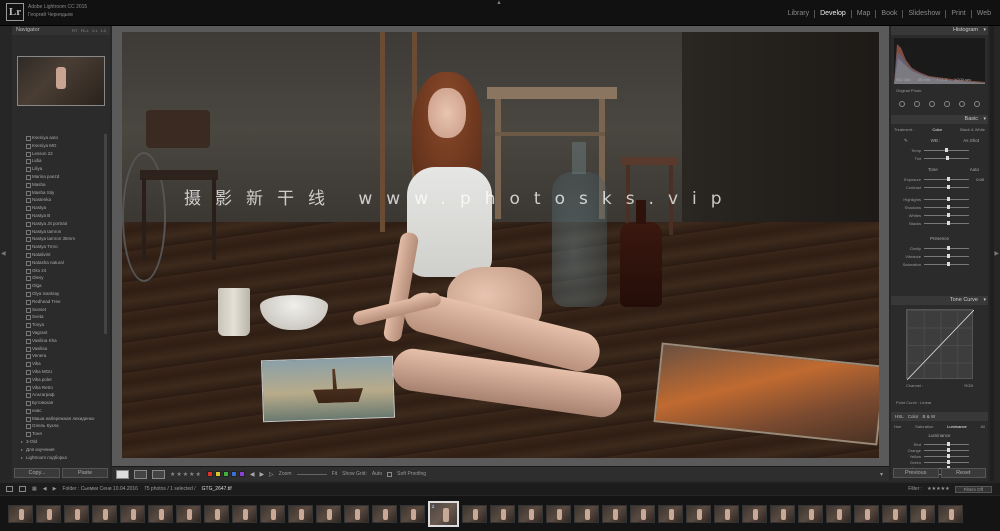 Image resolution: width=1000 pixels, height=531 pixels. I want to click on folder-item: Lesson 22, so click(61, 154).